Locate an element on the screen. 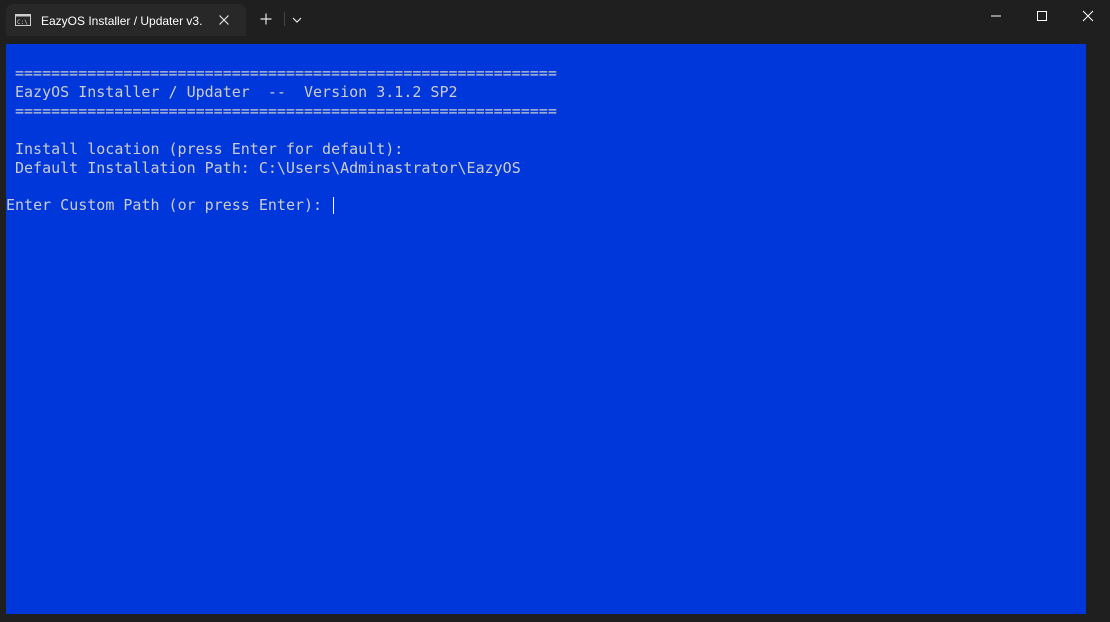  tab-separator is located at coordinates (284, 19).